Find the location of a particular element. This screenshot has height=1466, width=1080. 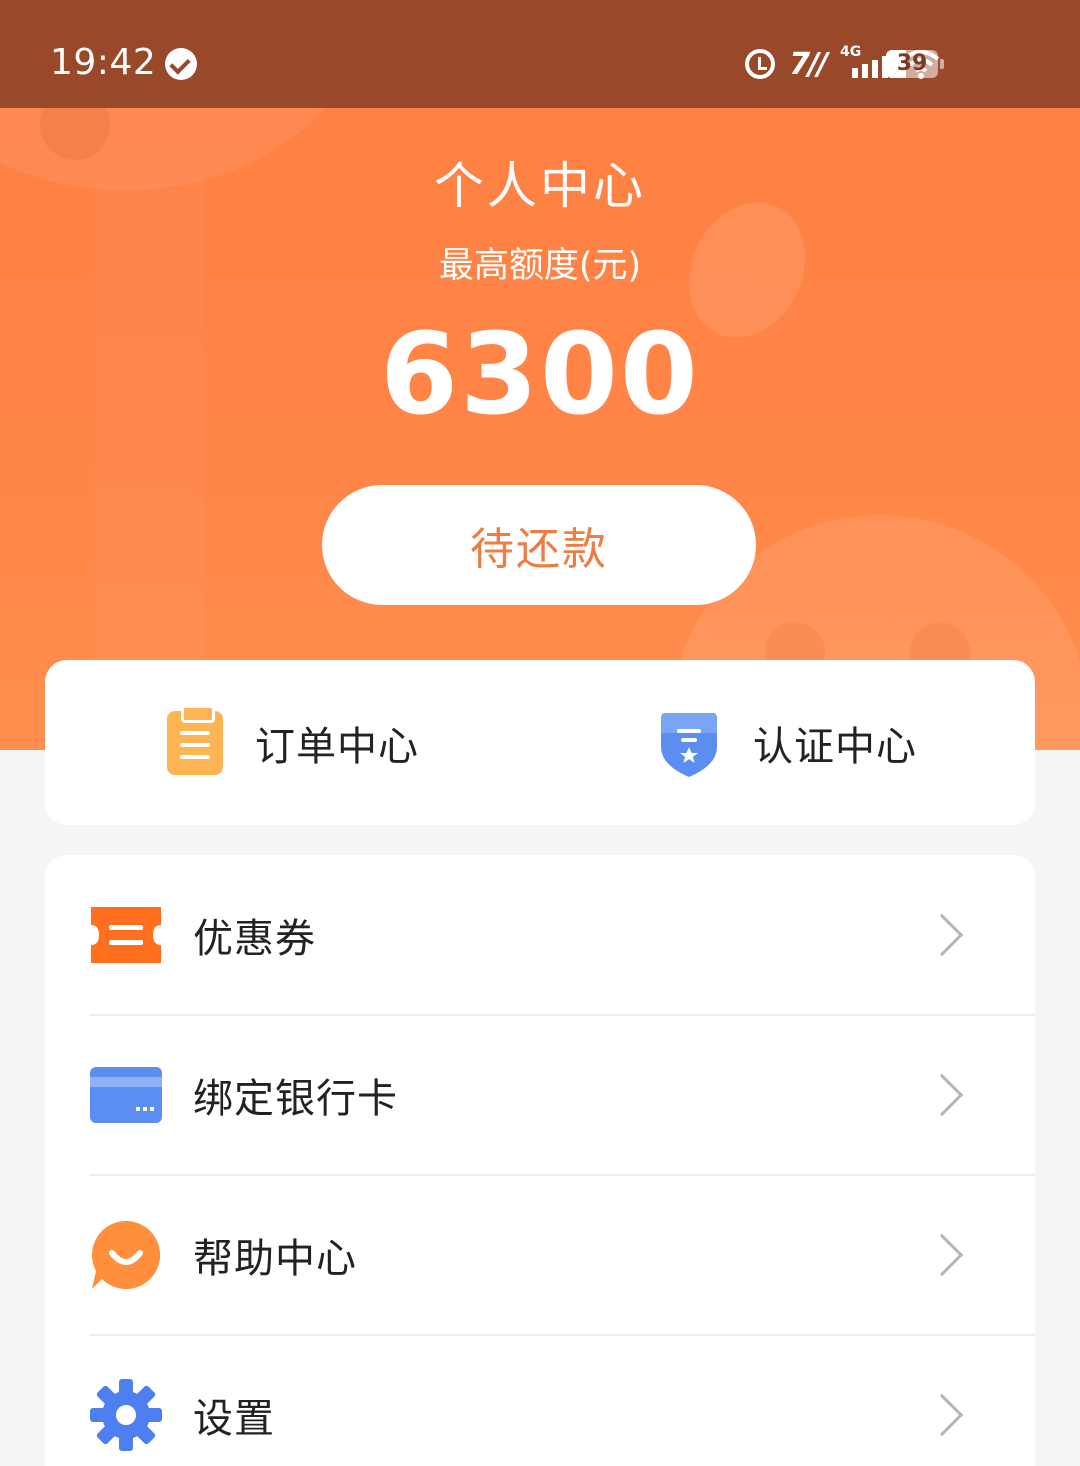

limit-label: 最高额度(元) is located at coordinates (540, 266).